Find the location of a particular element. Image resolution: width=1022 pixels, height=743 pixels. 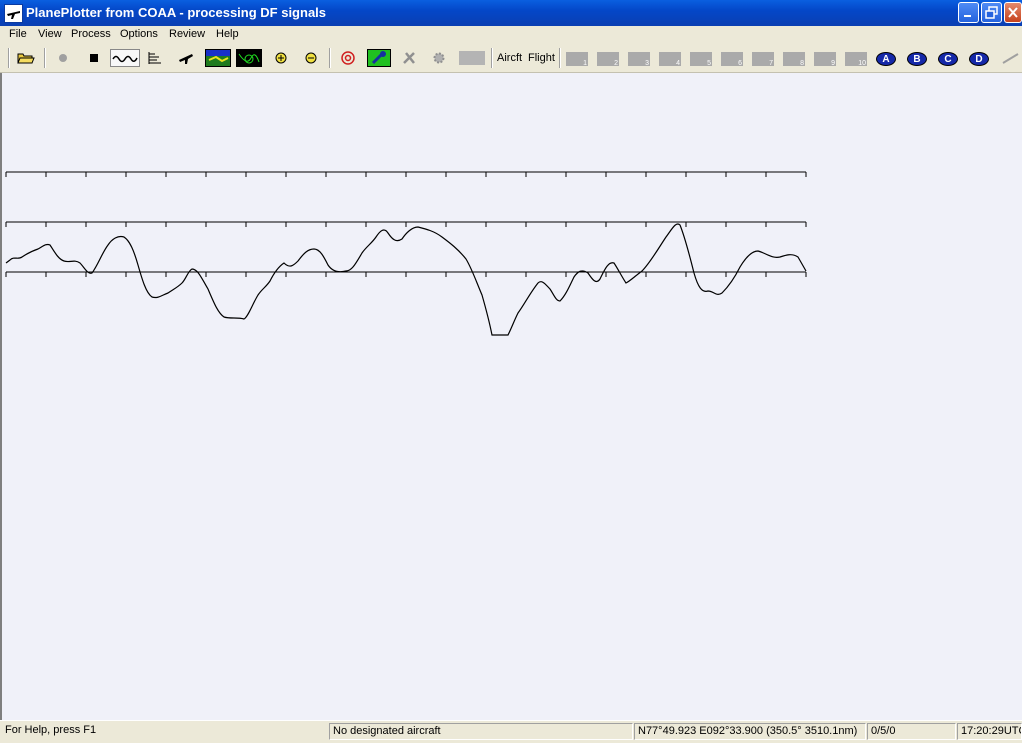

button-d: D is located at coordinates (979, 59).